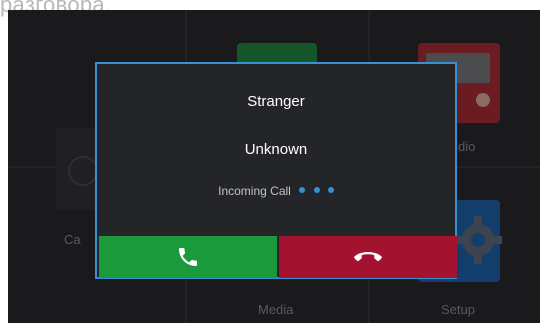  What do you see at coordinates (276, 101) in the screenshot?
I see `caller-name: Stranger` at bounding box center [276, 101].